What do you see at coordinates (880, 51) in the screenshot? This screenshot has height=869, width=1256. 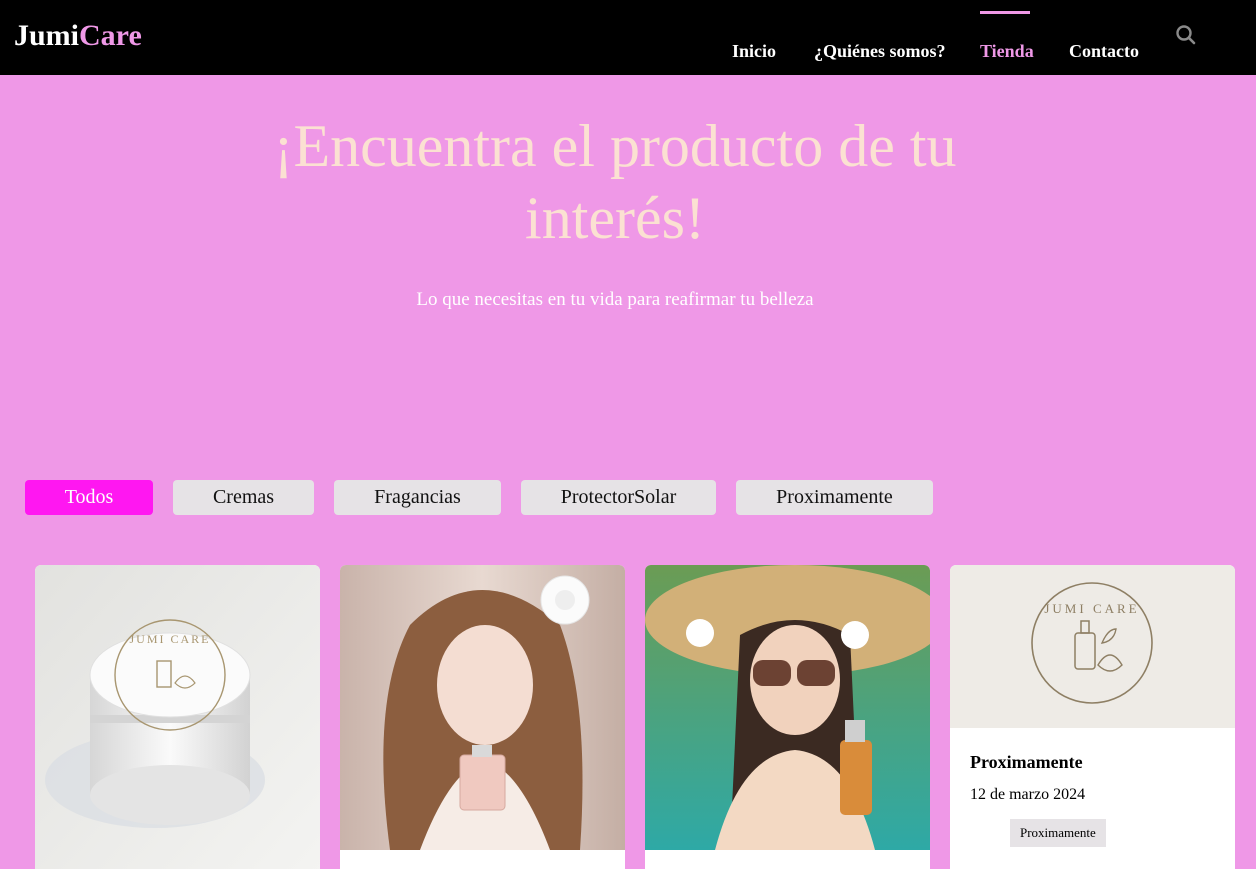 I see `nav-link-quienes-somos: ¿Quiénes somos?` at bounding box center [880, 51].